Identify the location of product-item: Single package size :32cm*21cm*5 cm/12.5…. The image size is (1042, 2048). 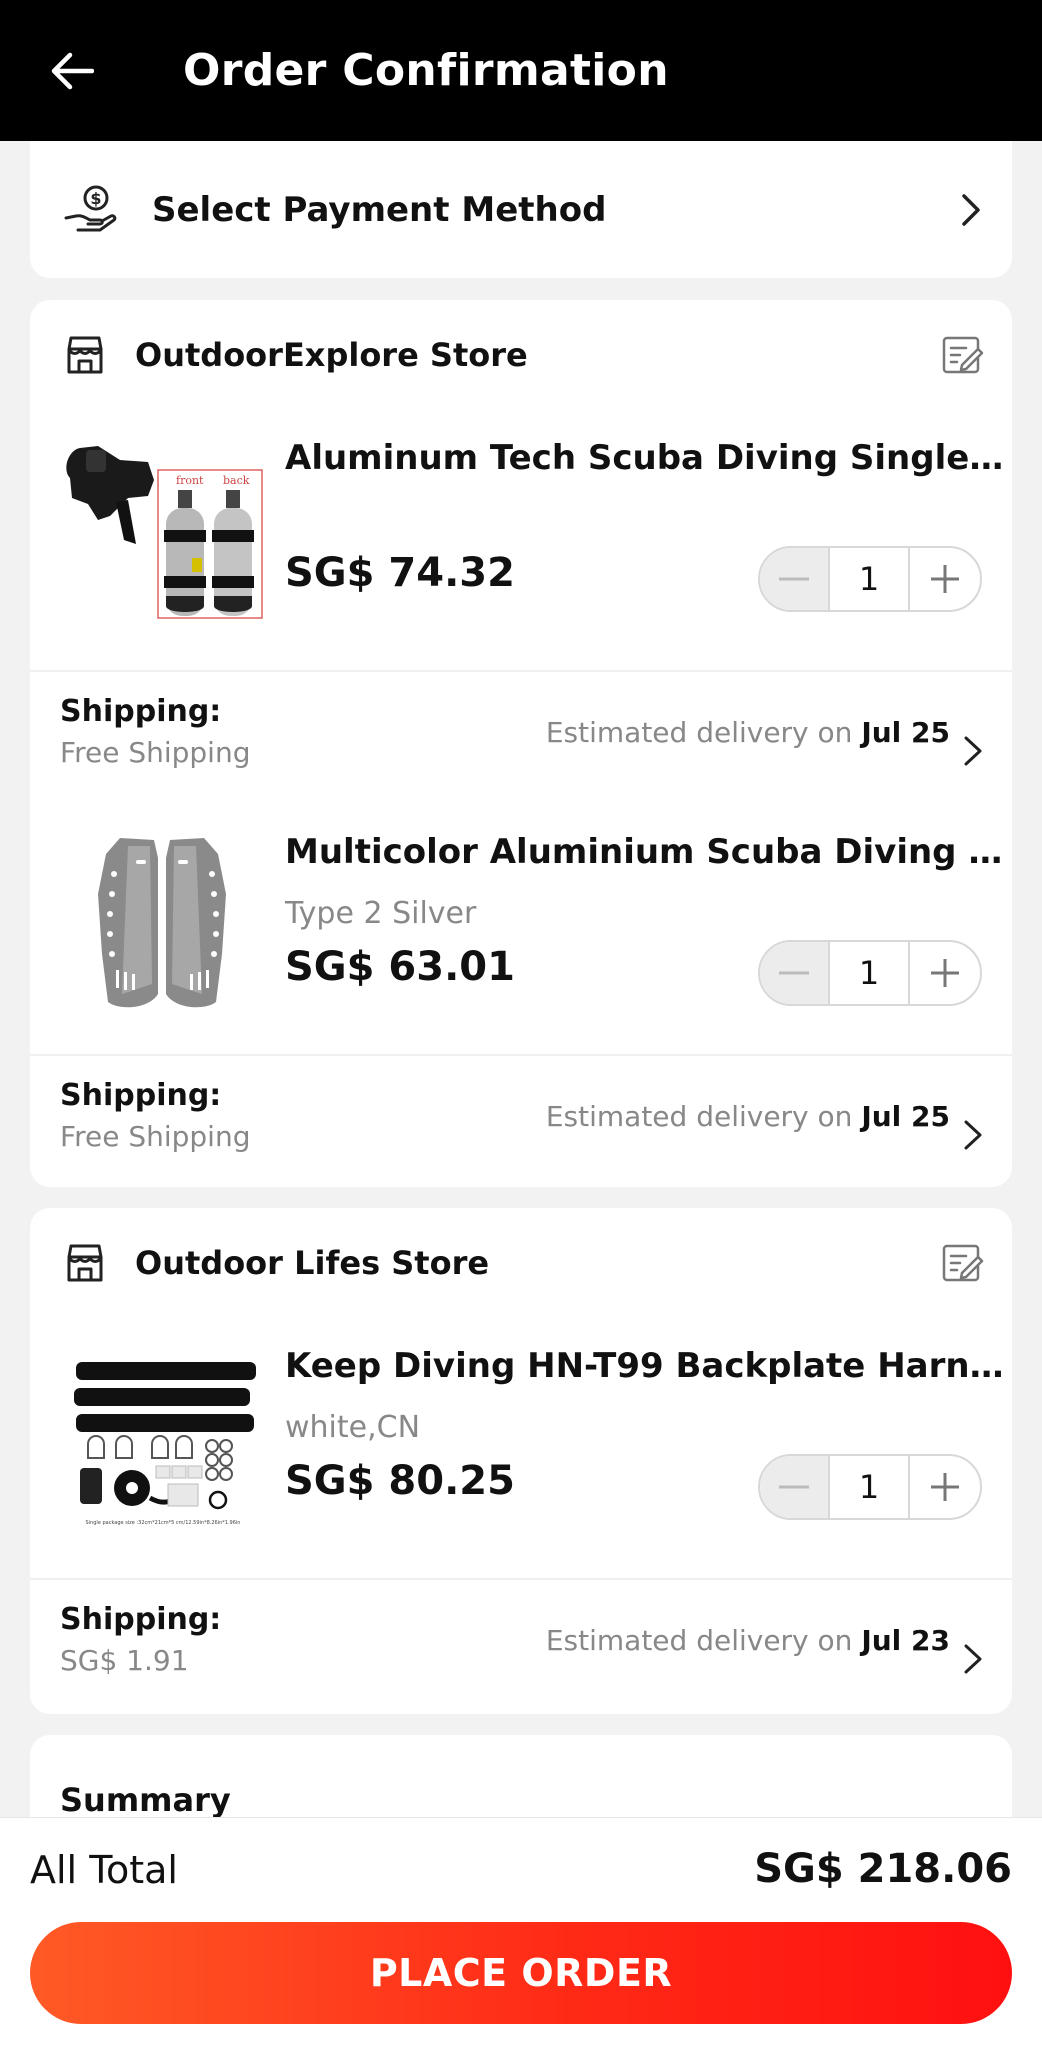
(521, 1438).